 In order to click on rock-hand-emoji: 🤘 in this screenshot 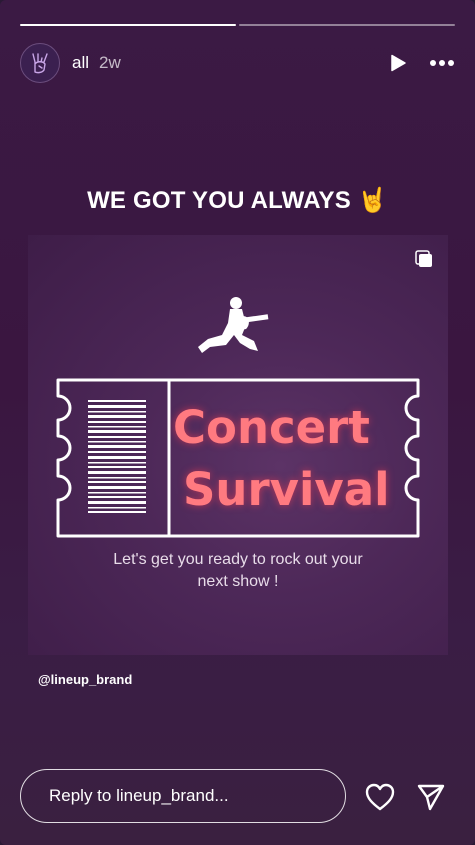, I will do `click(372, 200)`.